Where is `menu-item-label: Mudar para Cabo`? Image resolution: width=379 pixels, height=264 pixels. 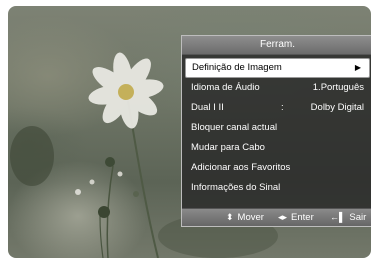
menu-item-label: Mudar para Cabo is located at coordinates (228, 147).